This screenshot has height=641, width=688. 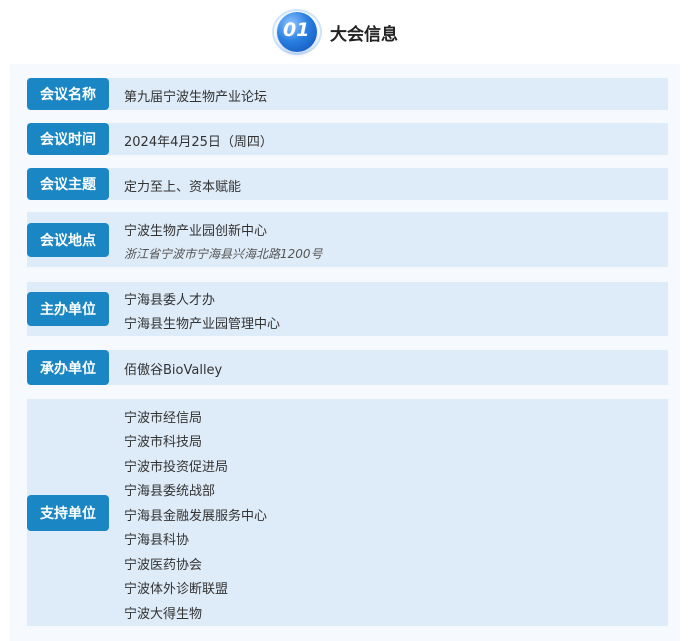 What do you see at coordinates (347, 94) in the screenshot?
I see `info-row-name: 会议名称 第九届宁波生物产业论坛` at bounding box center [347, 94].